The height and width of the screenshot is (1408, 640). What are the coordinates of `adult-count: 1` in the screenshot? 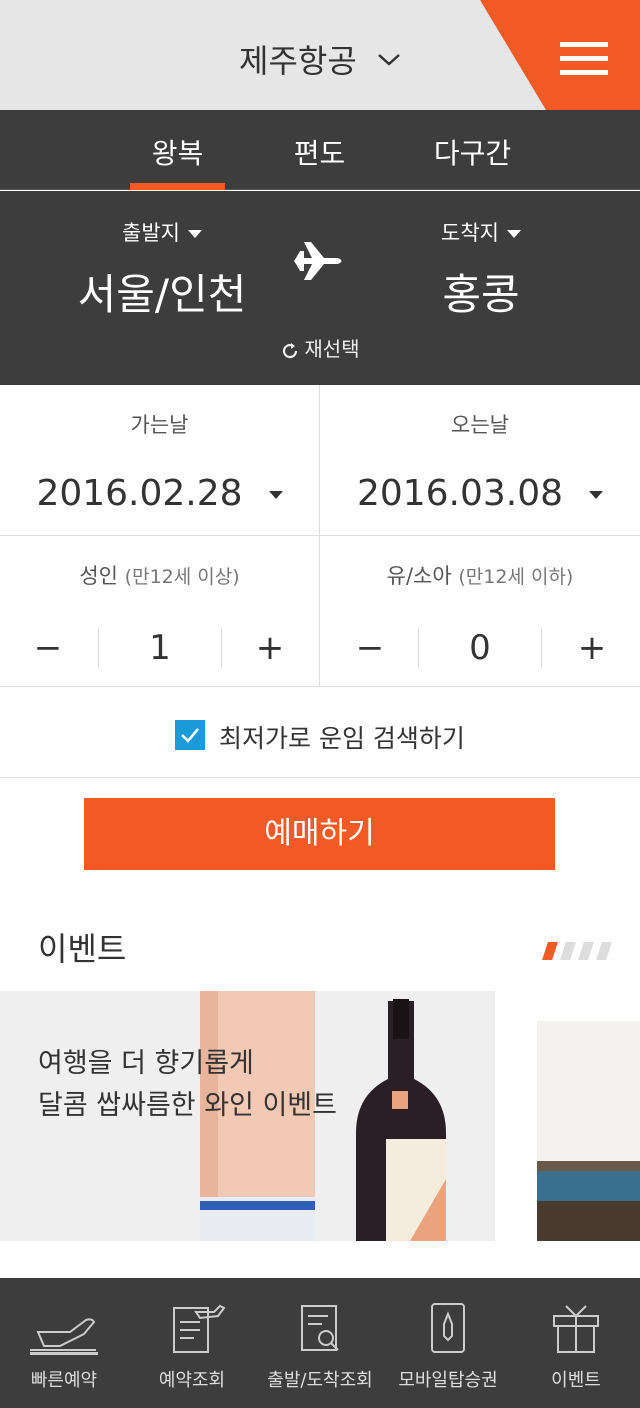 It's located at (160, 648).